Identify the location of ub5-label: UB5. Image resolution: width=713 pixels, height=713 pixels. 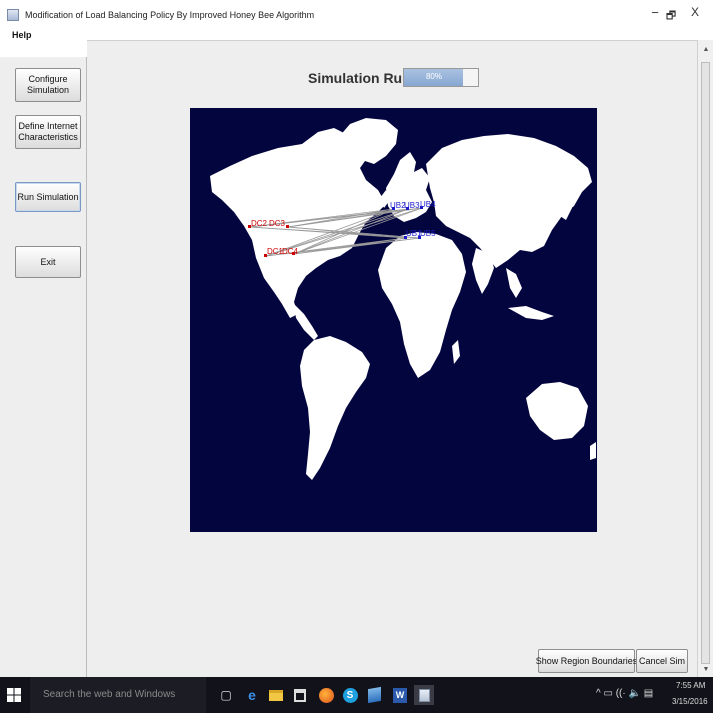
(428, 233).